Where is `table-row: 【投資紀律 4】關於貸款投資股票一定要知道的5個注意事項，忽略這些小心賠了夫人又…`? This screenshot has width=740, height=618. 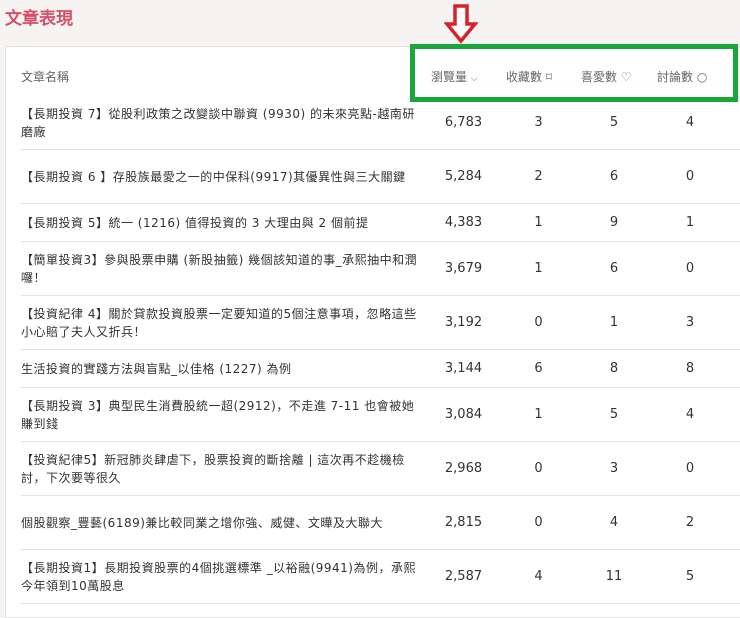 table-row: 【投資紀律 4】關於貸款投資股票一定要知道的5個注意事項，忽略這些小心賠了夫人又… is located at coordinates (380, 323).